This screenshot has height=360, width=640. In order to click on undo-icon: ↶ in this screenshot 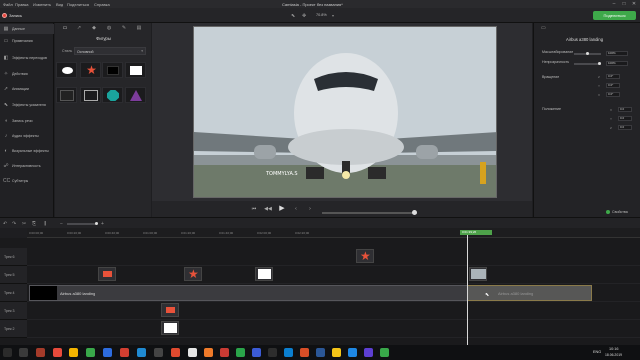, I will do `click(5, 224)`.